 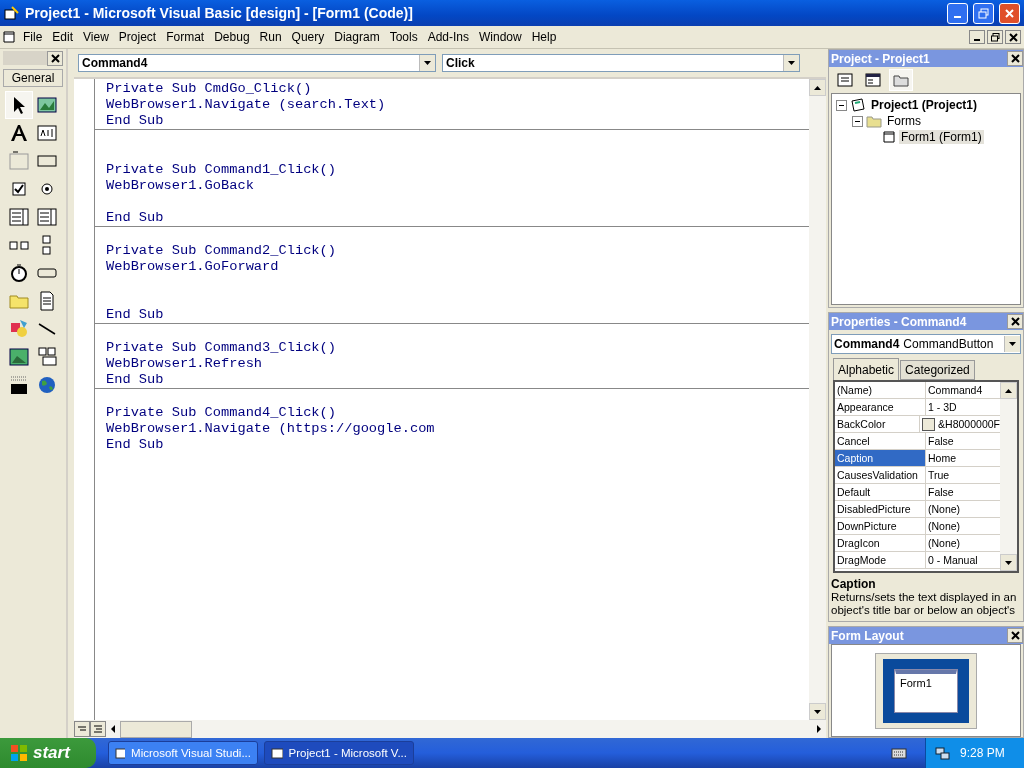 I want to click on menu-item: Project, so click(x=137, y=37).